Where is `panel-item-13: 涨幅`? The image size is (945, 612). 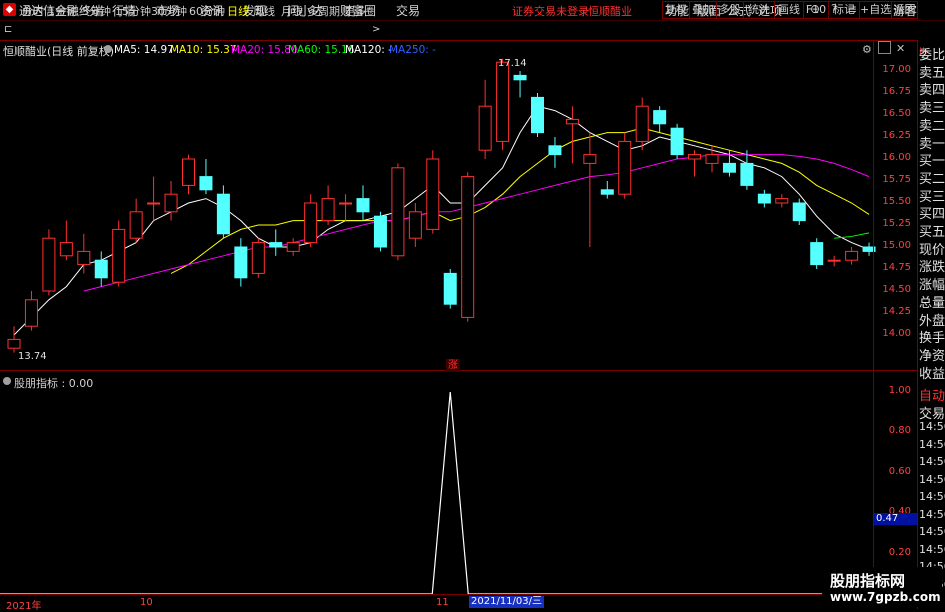
panel-item-13: 涨幅 is located at coordinates (932, 283).